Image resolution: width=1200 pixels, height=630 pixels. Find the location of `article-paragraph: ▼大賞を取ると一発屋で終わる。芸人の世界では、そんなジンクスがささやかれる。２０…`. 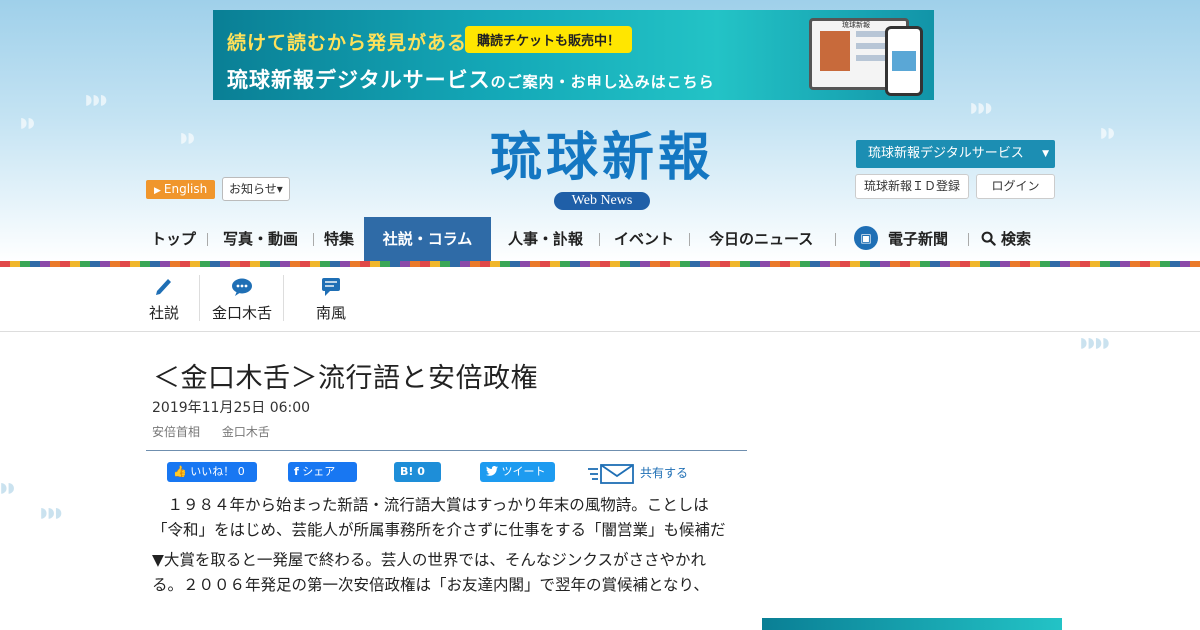

article-paragraph: ▼大賞を取ると一発屋で終わる。芸人の世界では、そんなジンクスがささやかれる。２０… is located at coordinates (430, 572).